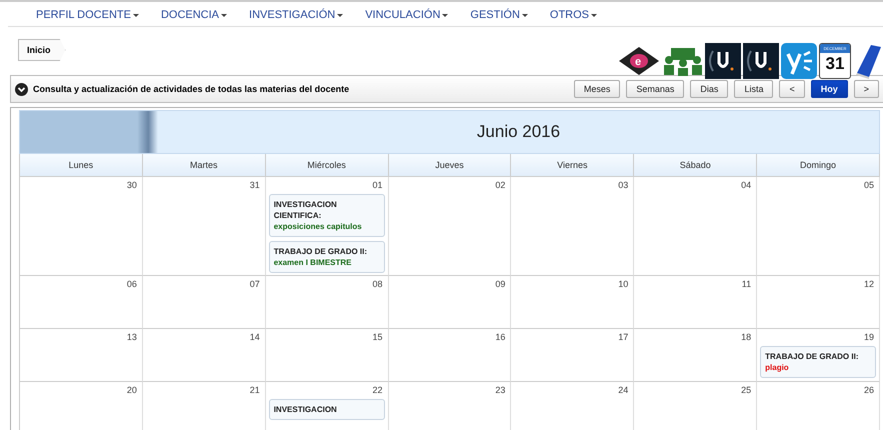 The image size is (883, 430). Describe the element at coordinates (500, 185) in the screenshot. I see `day-number: 02` at that location.